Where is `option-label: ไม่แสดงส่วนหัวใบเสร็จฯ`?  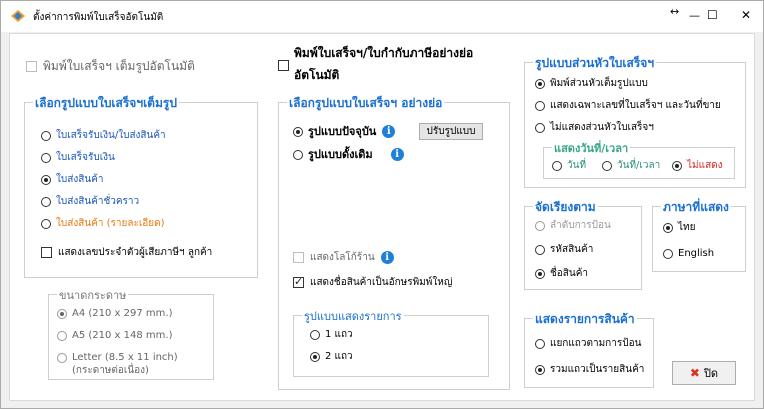 option-label: ไม่แสดงส่วนหัวใบเสร็จฯ is located at coordinates (602, 127).